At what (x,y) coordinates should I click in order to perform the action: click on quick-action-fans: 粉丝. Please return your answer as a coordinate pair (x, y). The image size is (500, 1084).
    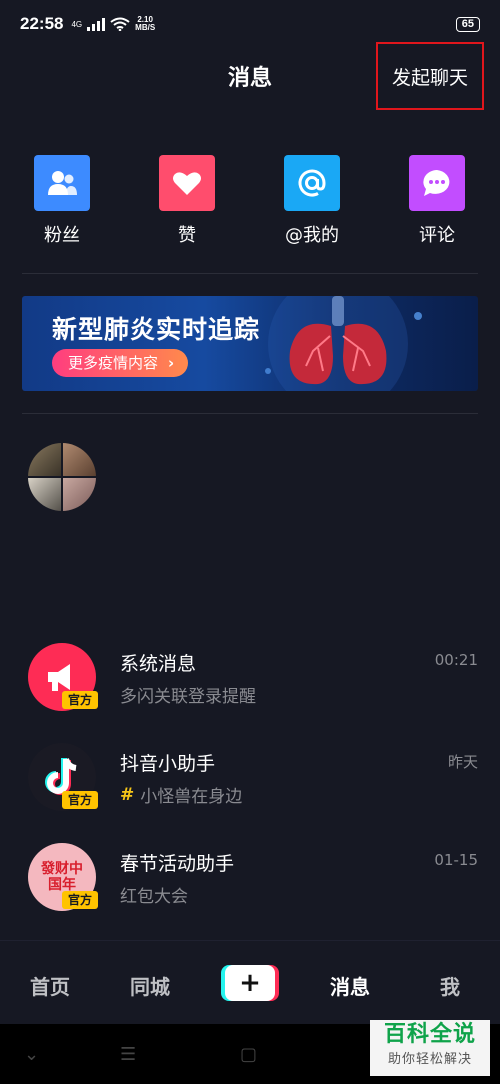
    Looking at the image, I should click on (62, 201).